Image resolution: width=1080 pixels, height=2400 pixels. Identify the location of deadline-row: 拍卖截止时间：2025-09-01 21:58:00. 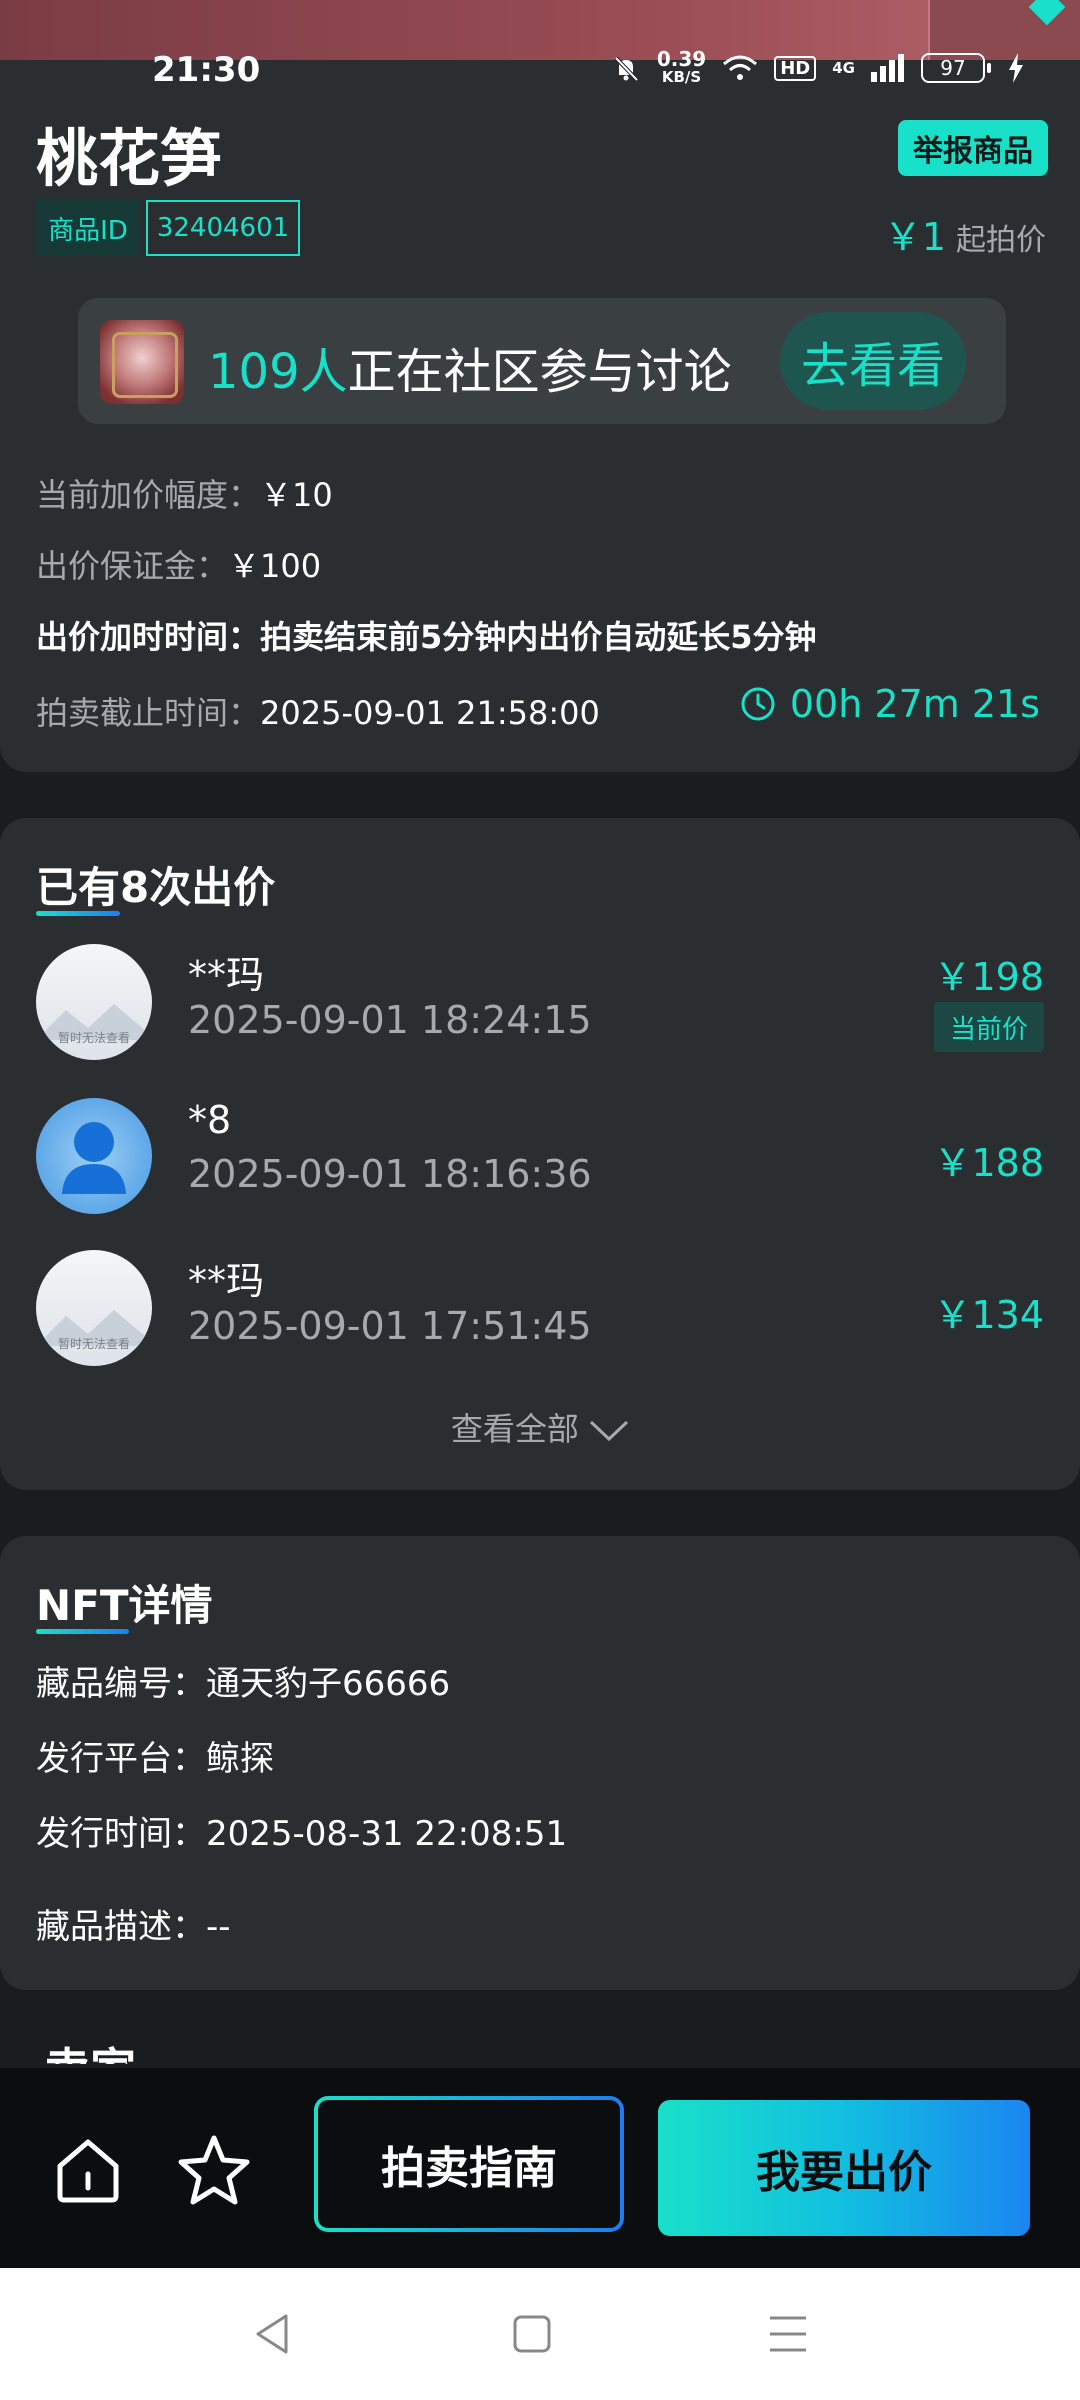
(318, 711).